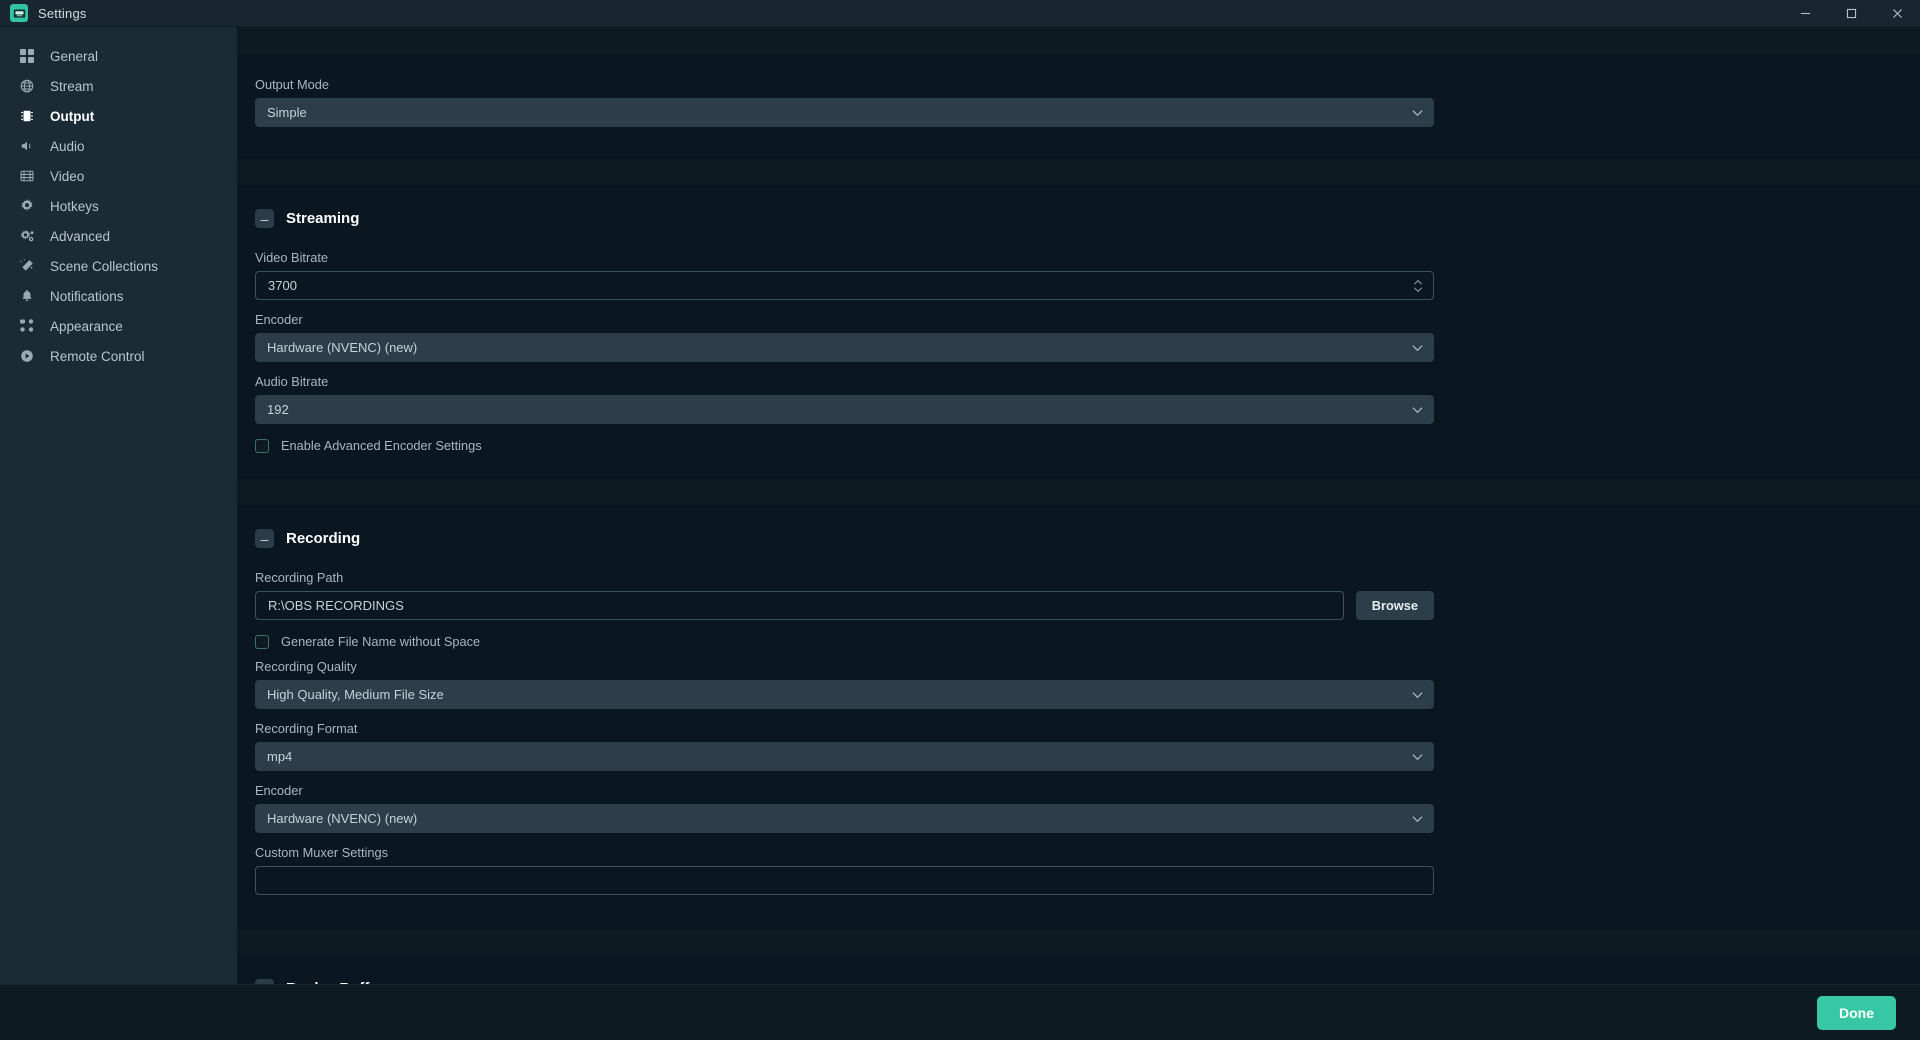  I want to click on collapse-toggle-streaming: –, so click(264, 218).